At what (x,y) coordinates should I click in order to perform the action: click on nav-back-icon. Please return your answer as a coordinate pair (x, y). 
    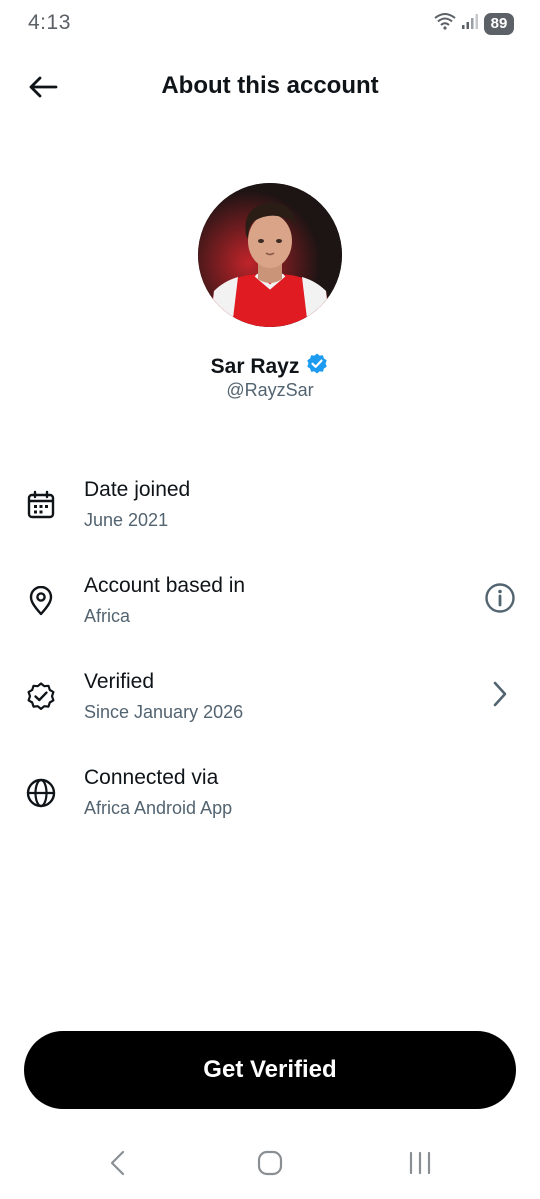
    Looking at the image, I should click on (118, 1165).